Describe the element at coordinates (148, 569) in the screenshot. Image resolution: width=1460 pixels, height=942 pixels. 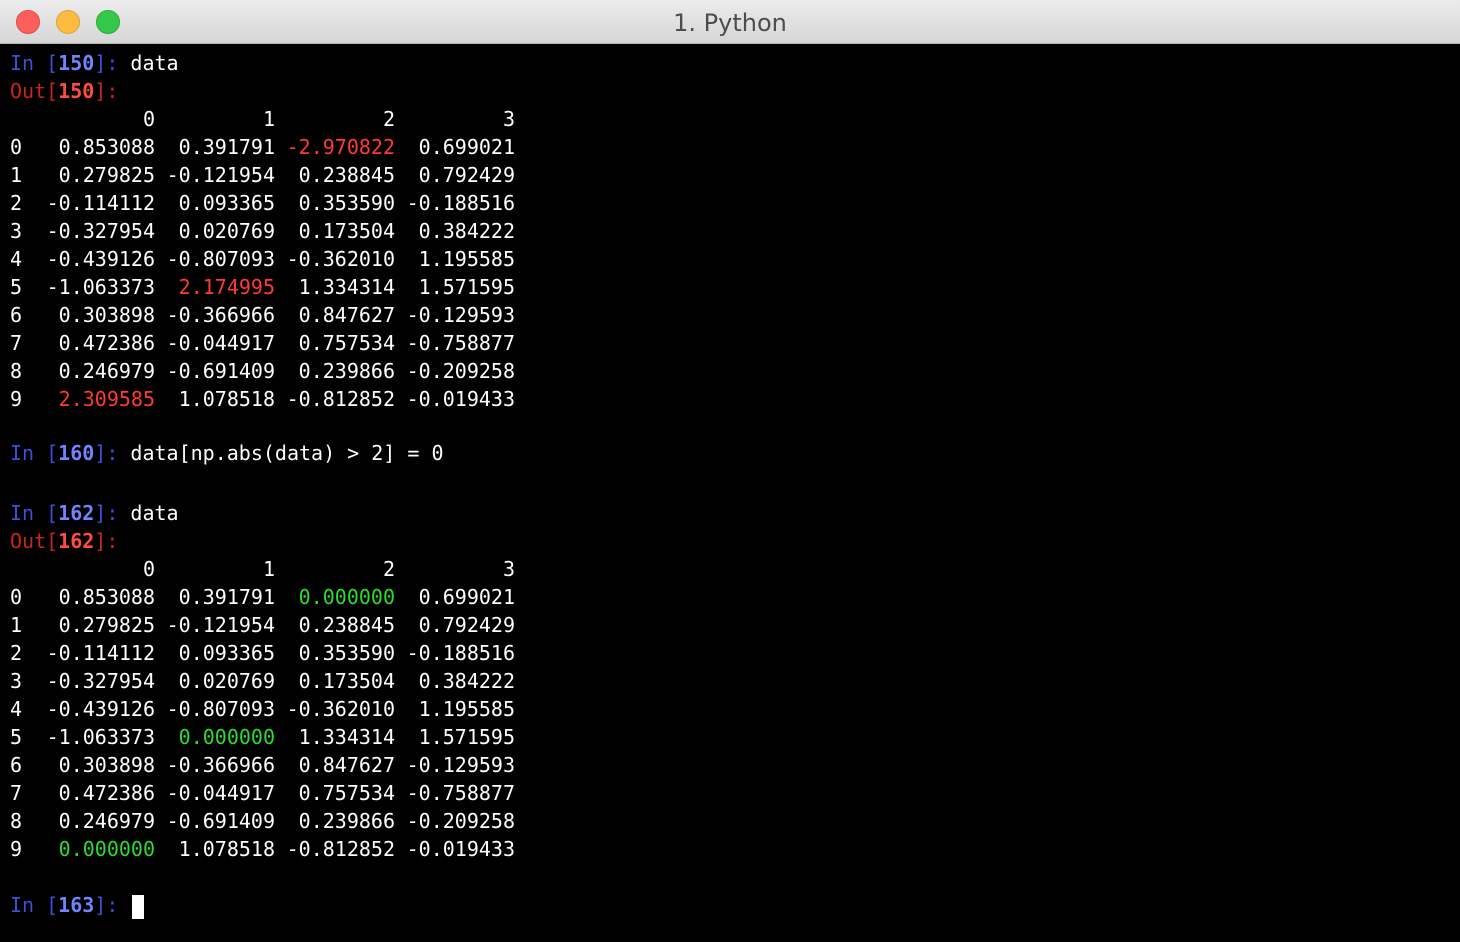
I see `column-header: 0` at that location.